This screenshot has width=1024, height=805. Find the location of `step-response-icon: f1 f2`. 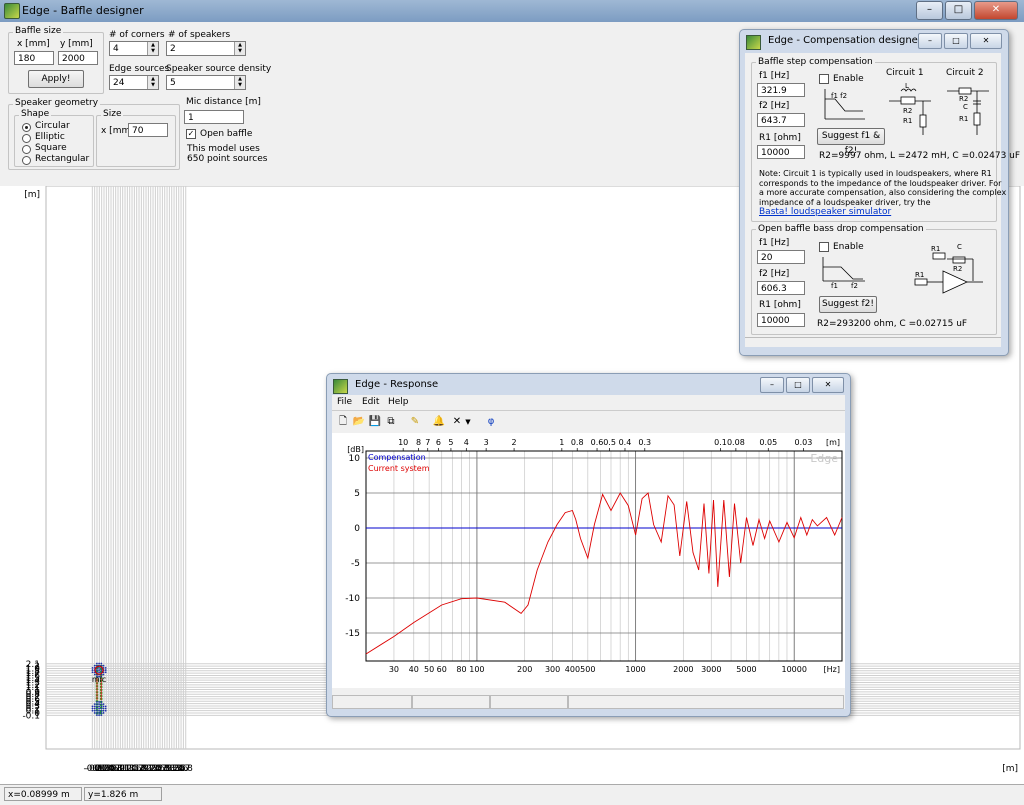

step-response-icon: f1 f2 is located at coordinates (844, 104).